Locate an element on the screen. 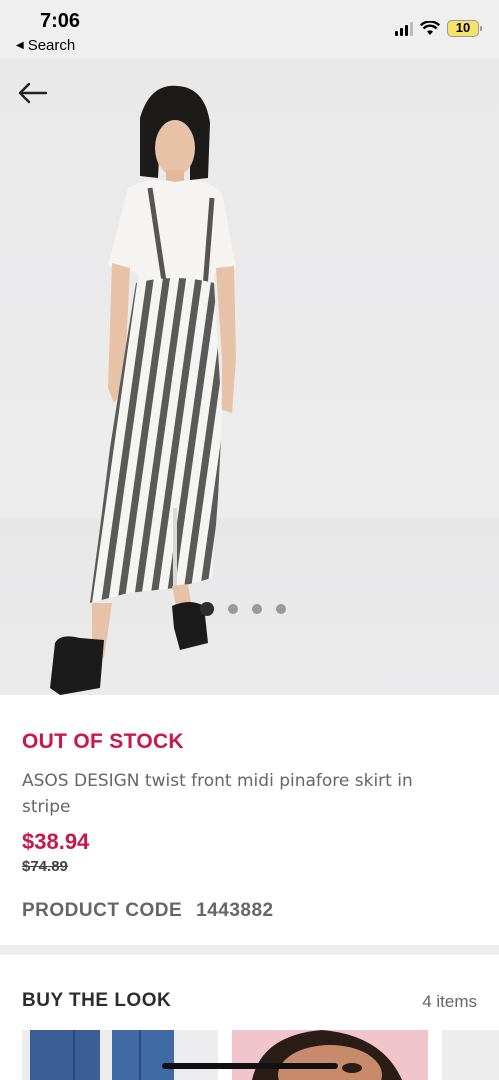  original-price: $74.89 is located at coordinates (45, 866).